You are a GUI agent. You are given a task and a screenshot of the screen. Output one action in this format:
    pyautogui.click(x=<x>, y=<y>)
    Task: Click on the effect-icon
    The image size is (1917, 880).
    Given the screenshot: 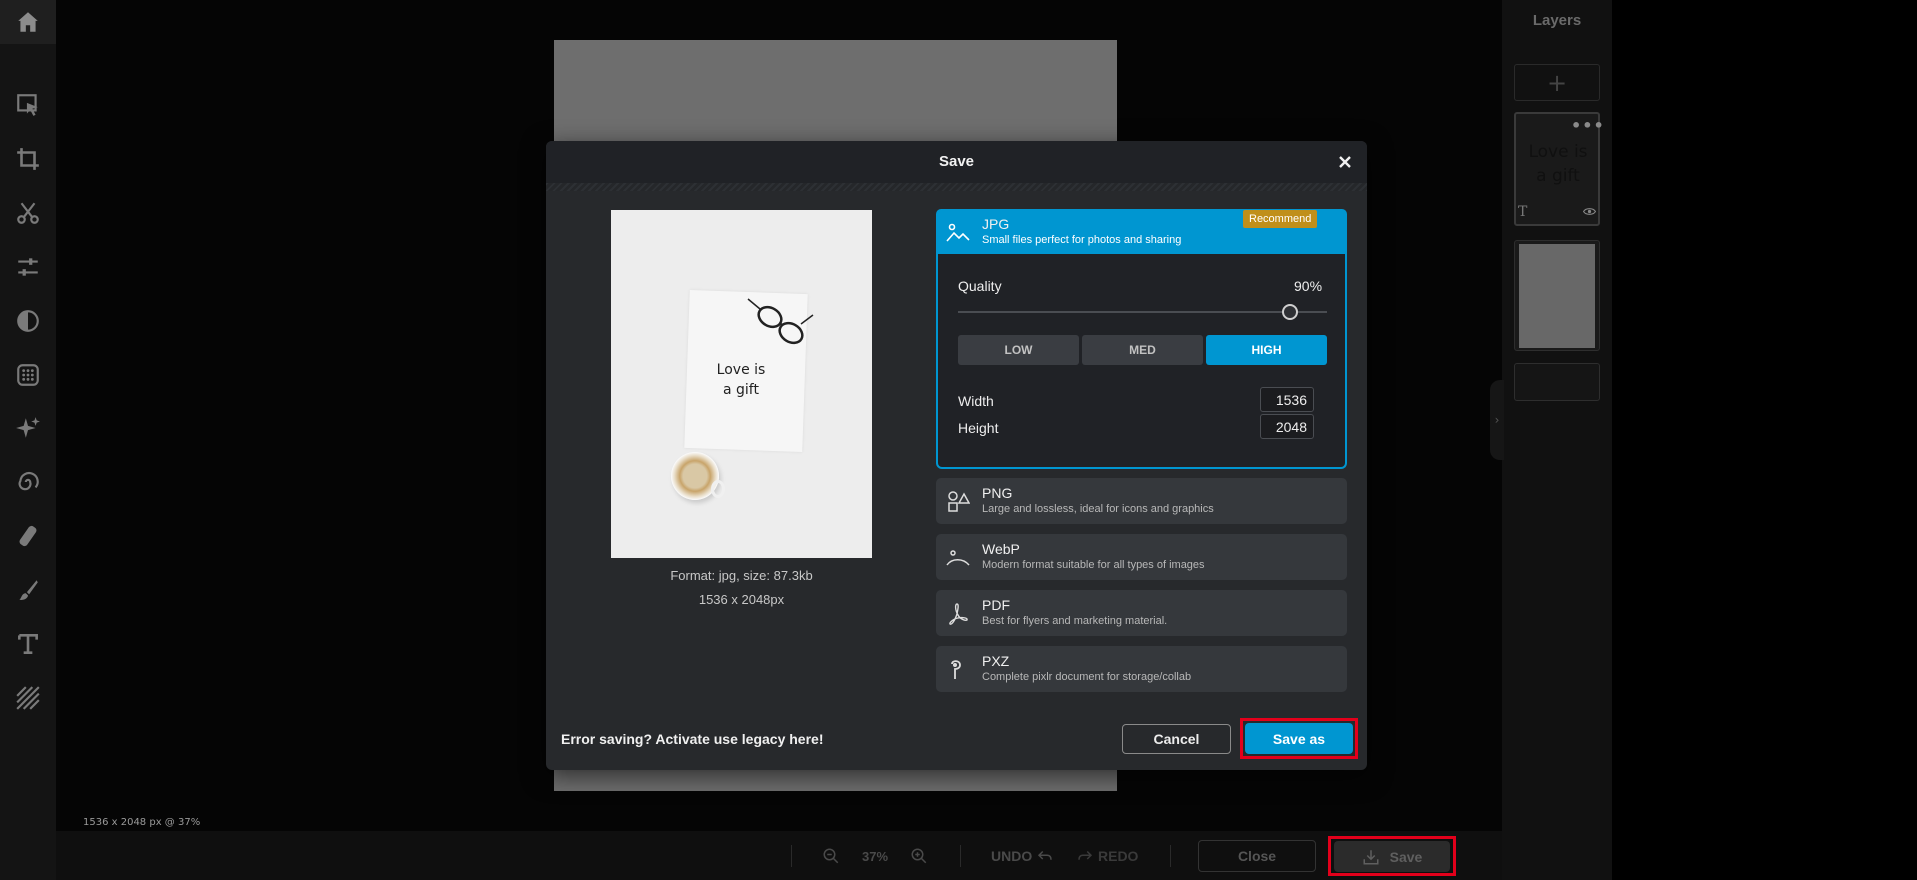 What is the action you would take?
    pyautogui.click(x=28, y=375)
    